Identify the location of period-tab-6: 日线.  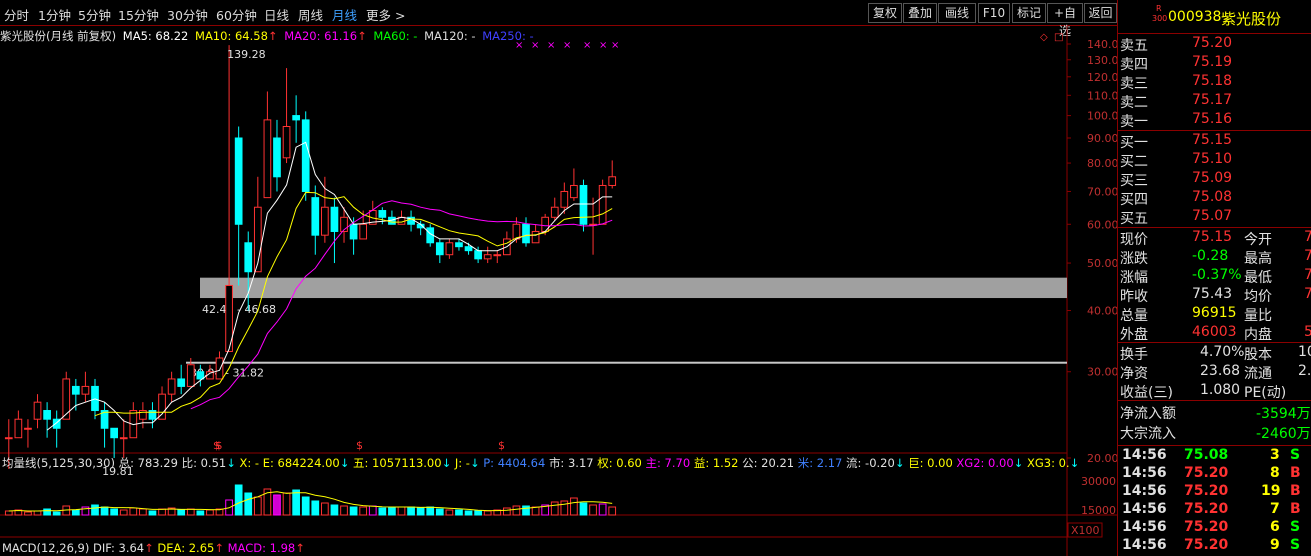
(276, 14).